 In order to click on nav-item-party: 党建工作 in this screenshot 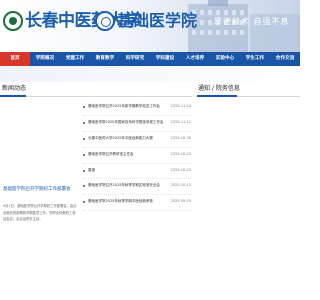, I will do `click(75, 59)`.